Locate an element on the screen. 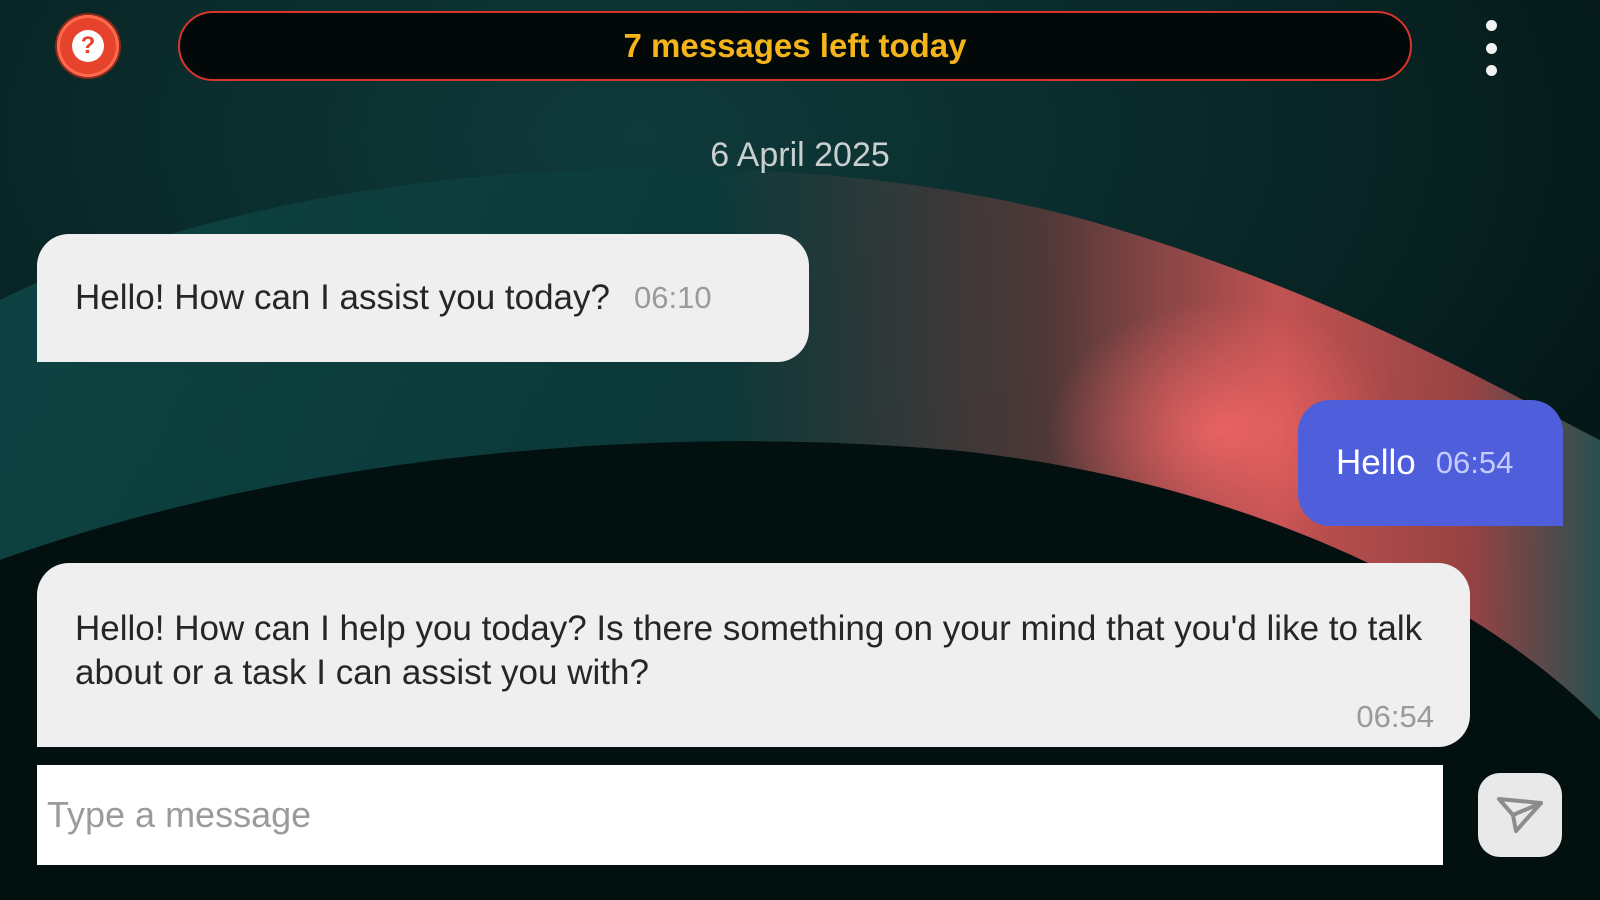  message-input is located at coordinates (740, 815).